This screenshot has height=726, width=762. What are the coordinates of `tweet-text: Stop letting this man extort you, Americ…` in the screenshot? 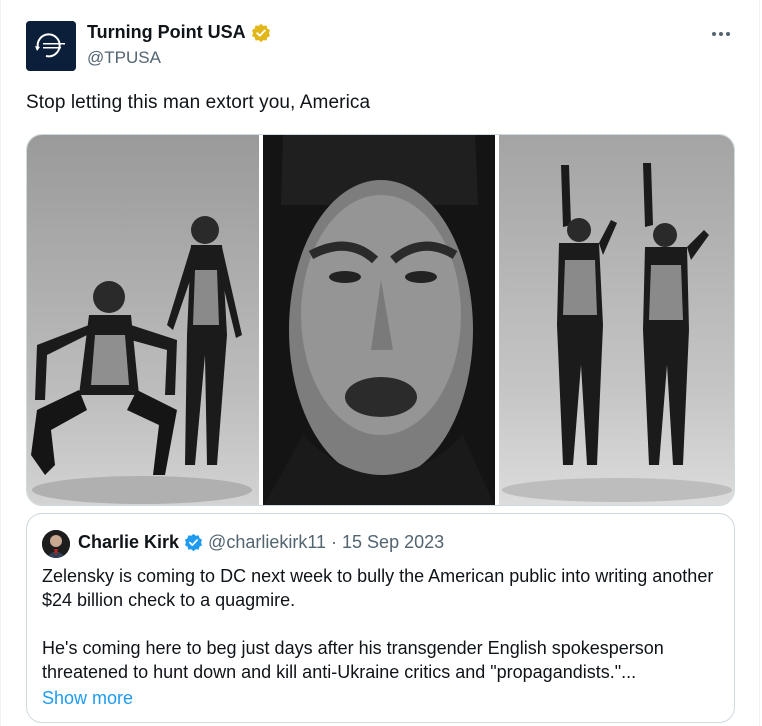 It's located at (198, 102).